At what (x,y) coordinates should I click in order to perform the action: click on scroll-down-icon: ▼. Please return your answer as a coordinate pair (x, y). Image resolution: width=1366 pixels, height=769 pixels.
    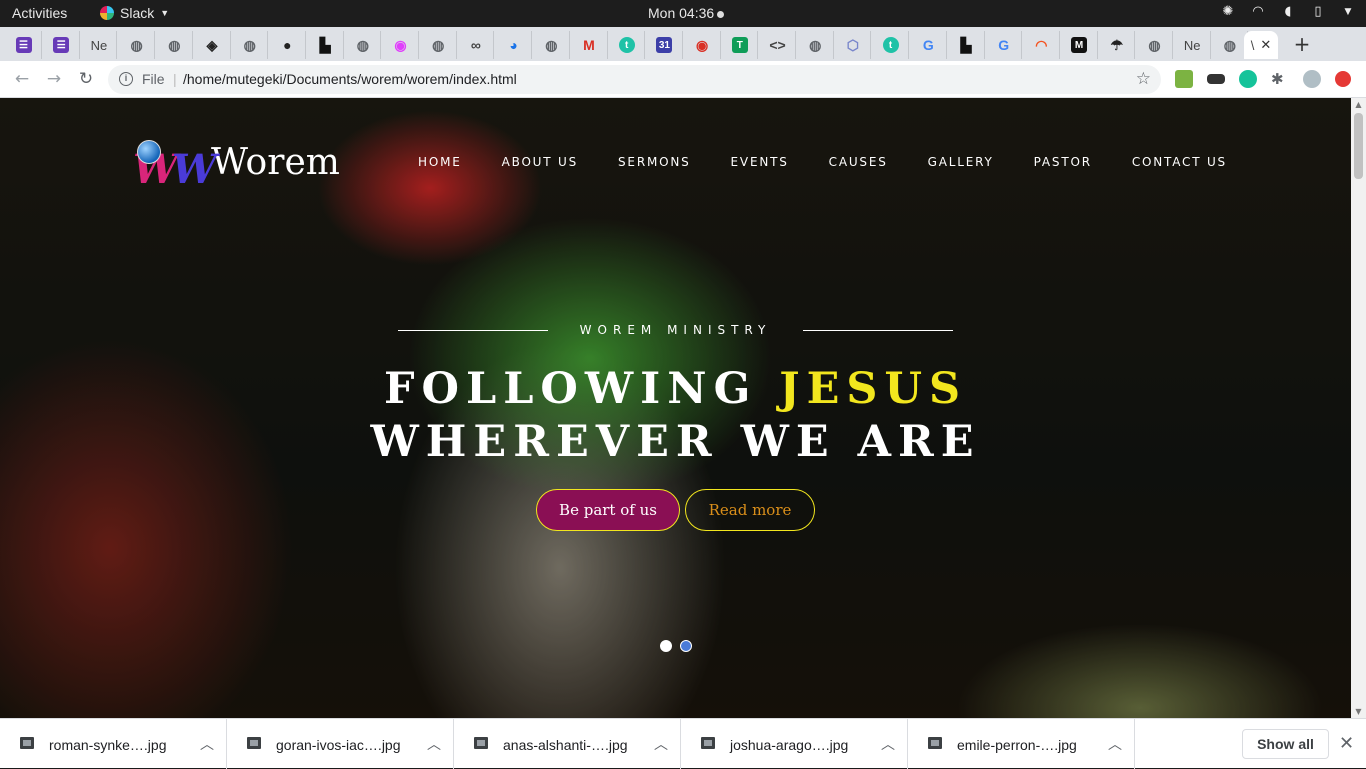
    Looking at the image, I should click on (1358, 711).